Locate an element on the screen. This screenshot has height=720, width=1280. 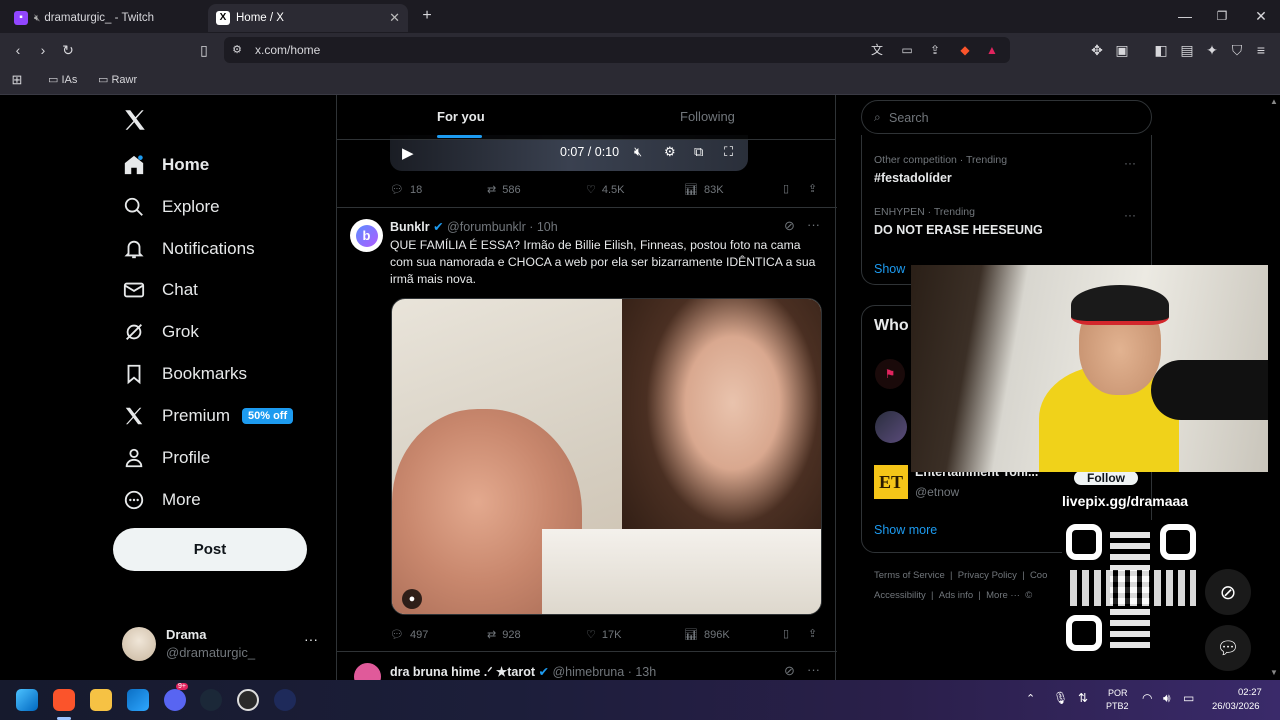
translate-icon: 文 is located at coordinates (877, 50).